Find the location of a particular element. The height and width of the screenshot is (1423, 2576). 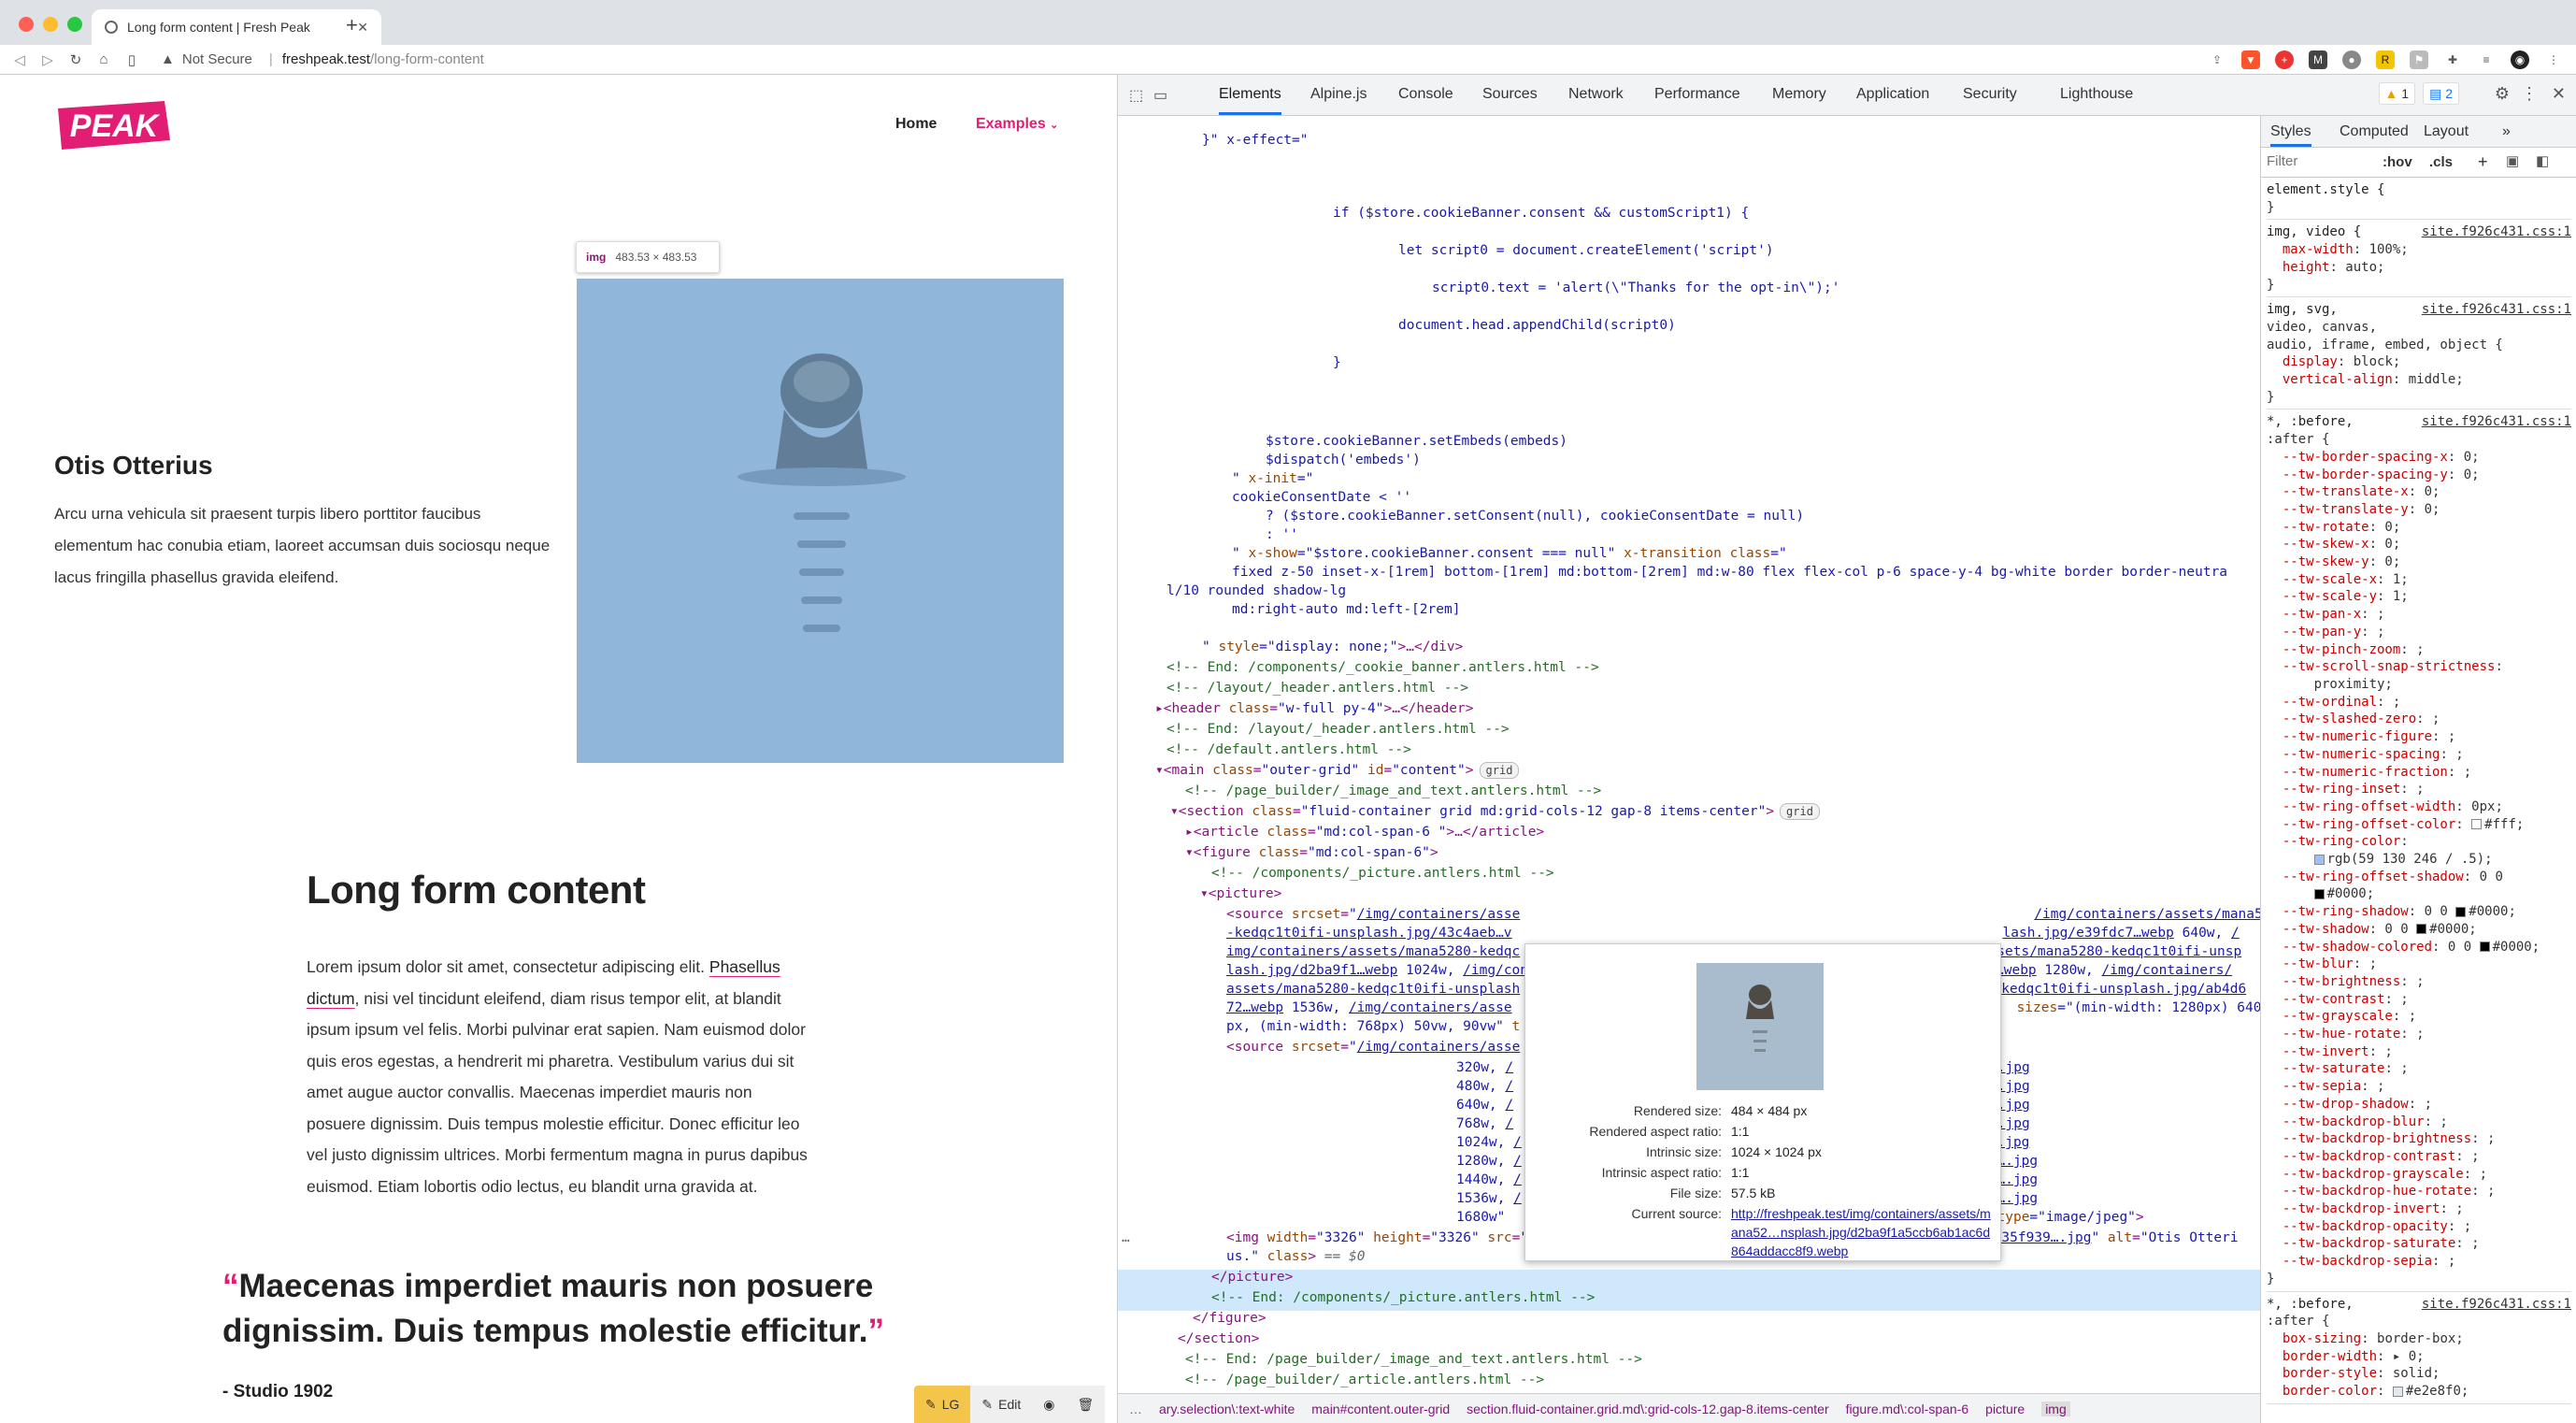

brave-shield-icon: ▼ is located at coordinates (2250, 59).